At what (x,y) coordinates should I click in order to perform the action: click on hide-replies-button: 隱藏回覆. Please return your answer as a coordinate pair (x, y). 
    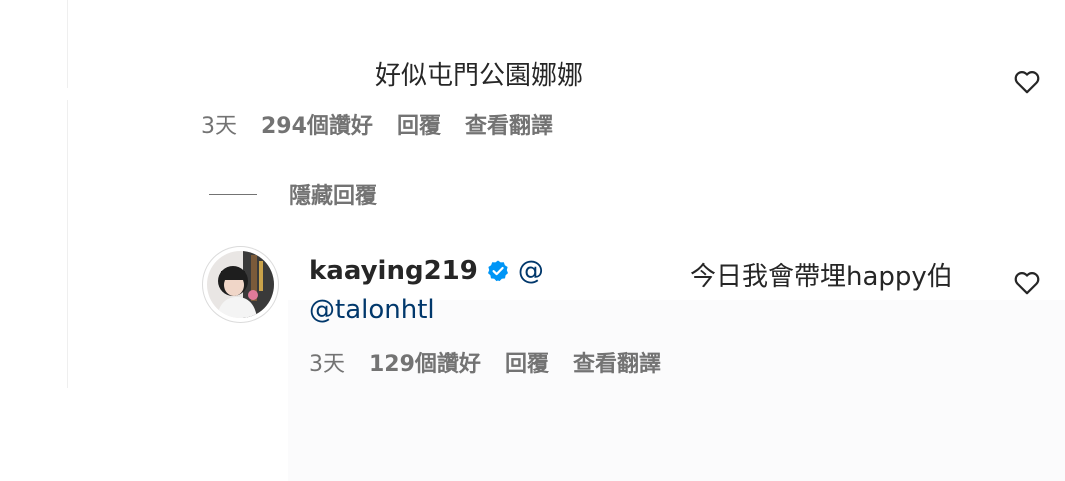
    Looking at the image, I should click on (293, 194).